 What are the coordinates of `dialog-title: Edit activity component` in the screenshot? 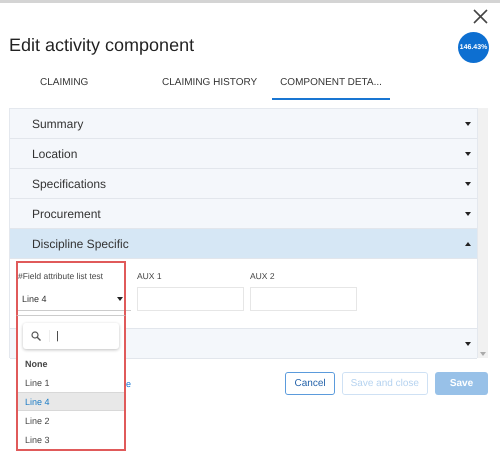 It's located at (101, 45).